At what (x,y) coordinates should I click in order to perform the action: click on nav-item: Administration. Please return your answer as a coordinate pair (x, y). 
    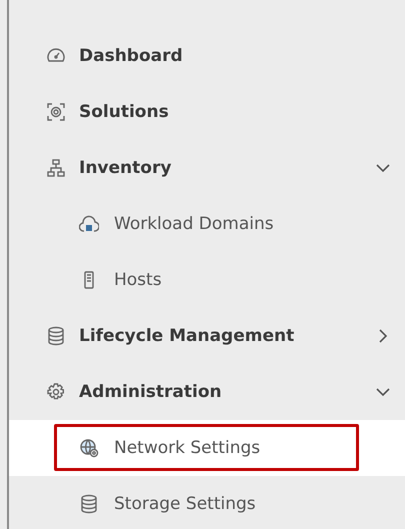
    Looking at the image, I should click on (207, 392).